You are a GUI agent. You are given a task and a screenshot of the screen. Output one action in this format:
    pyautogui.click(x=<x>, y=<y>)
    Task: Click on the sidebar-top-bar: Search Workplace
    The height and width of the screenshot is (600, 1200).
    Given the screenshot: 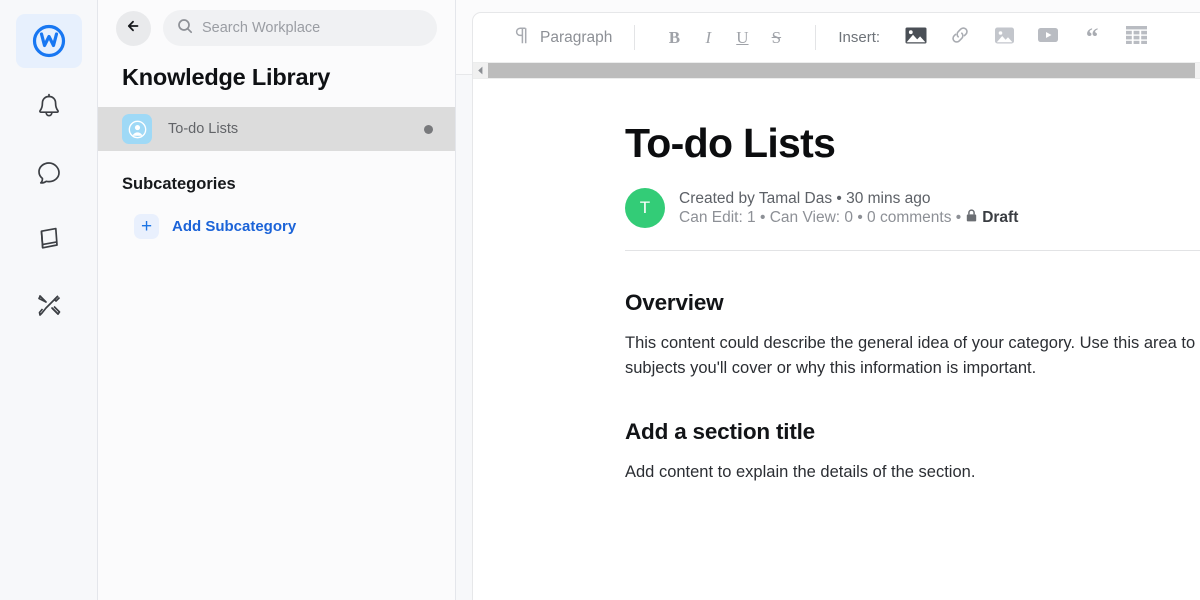 What is the action you would take?
    pyautogui.click(x=276, y=23)
    